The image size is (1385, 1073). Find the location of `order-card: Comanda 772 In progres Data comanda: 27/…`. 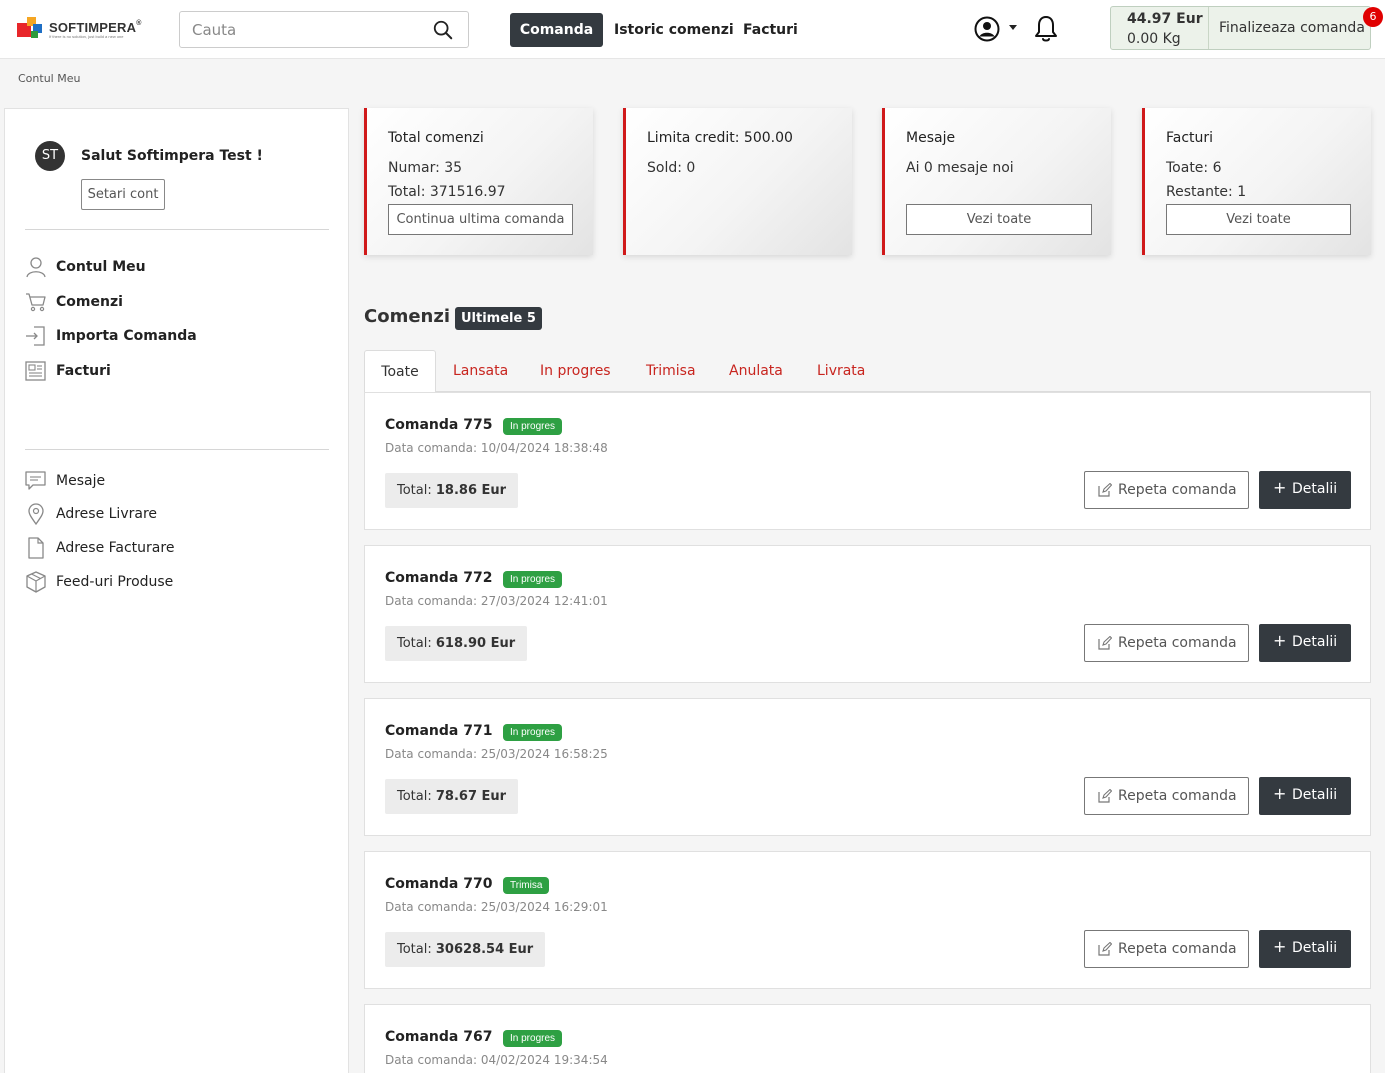

order-card: Comanda 772 In progres Data comanda: 27/… is located at coordinates (867, 614).